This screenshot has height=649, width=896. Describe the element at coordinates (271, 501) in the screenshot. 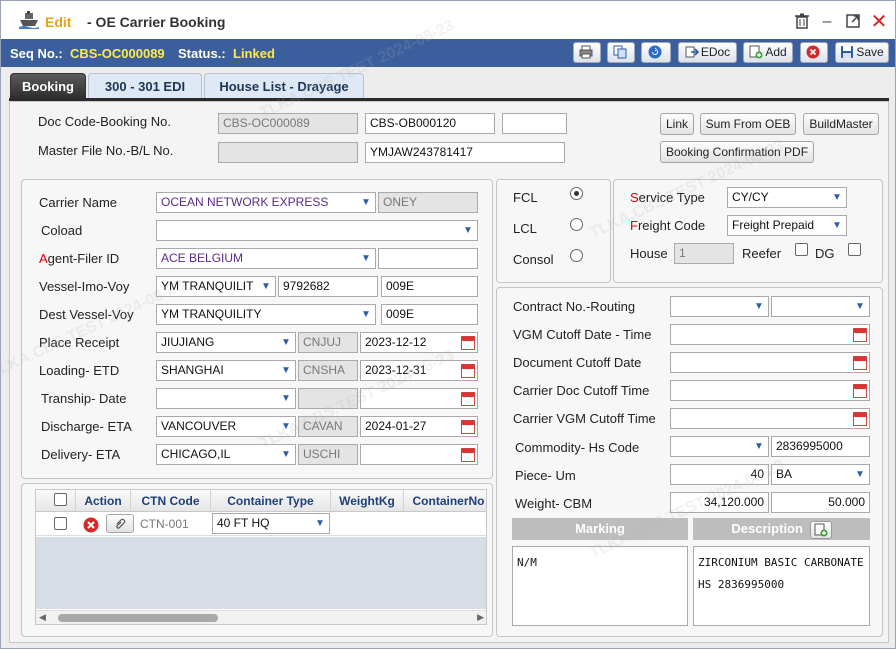

I see `column-header: Container Type` at that location.